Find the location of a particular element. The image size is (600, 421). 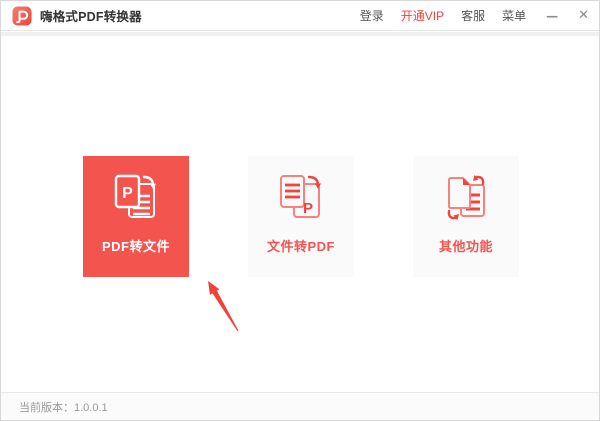

card-other-functions: 其他功能 is located at coordinates (466, 216).